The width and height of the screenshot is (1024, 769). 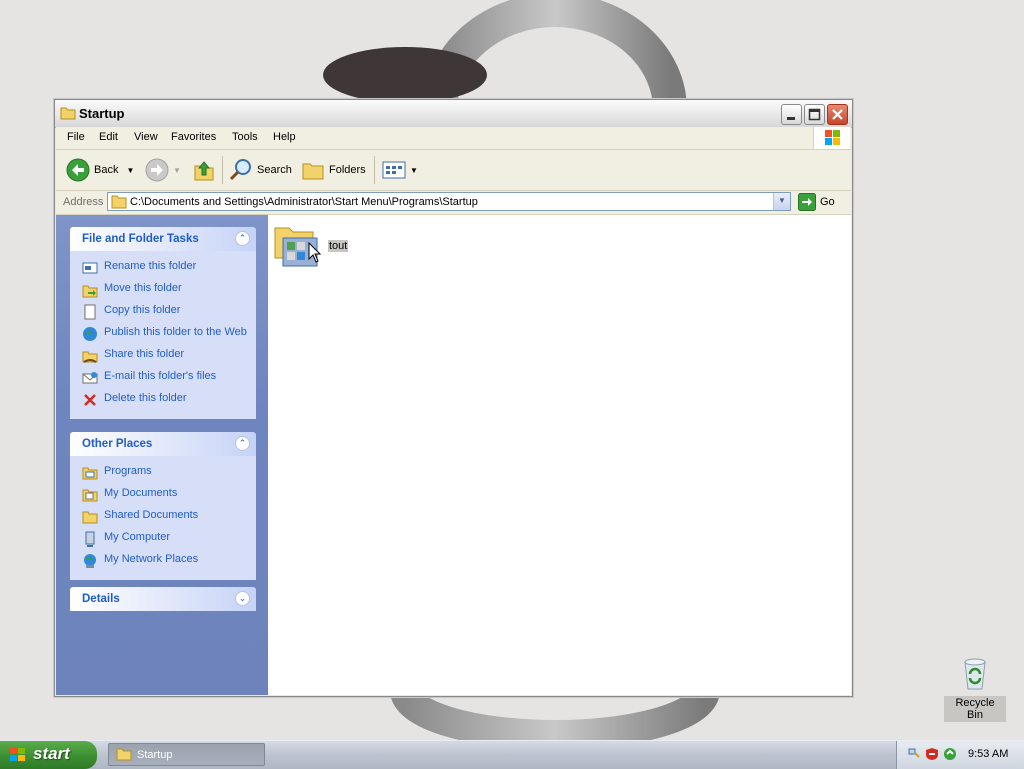 What do you see at coordinates (163, 444) in the screenshot?
I see `panel-header: Other Places ⌃` at bounding box center [163, 444].